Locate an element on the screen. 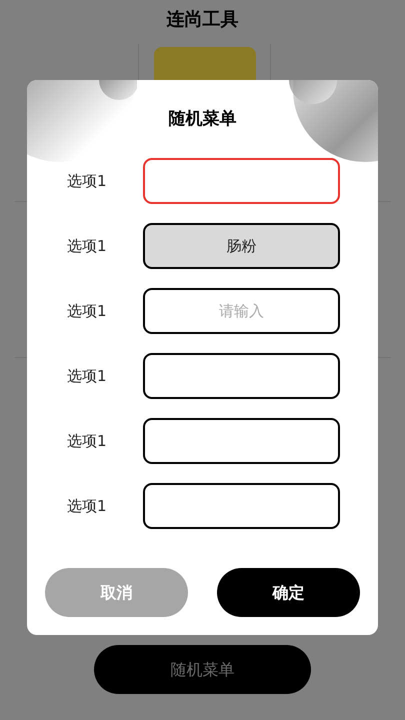 The image size is (405, 720). random-menu-button: 随机菜单 is located at coordinates (202, 669).